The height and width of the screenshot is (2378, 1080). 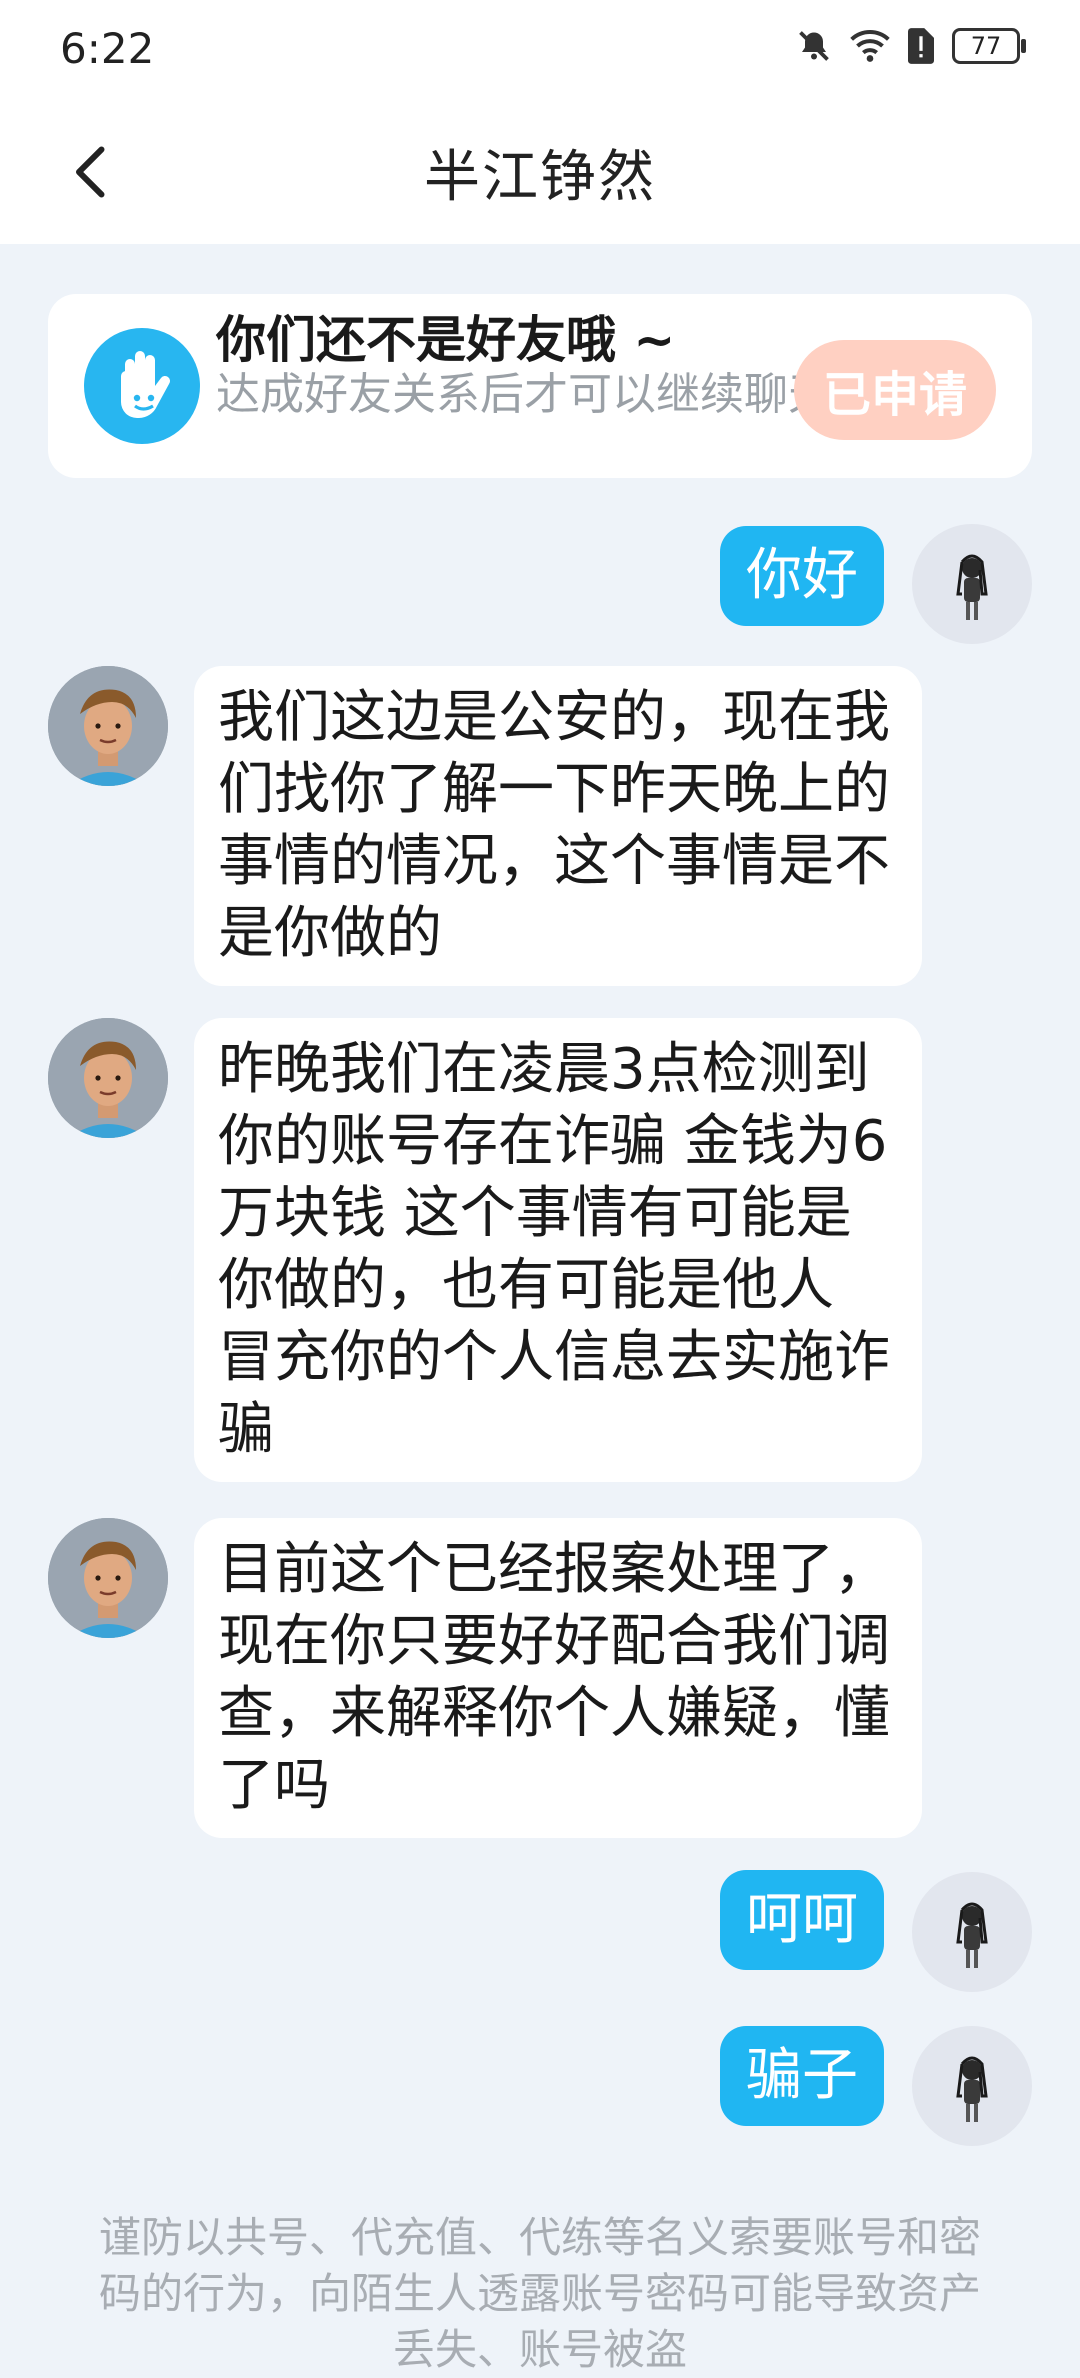 What do you see at coordinates (802, 576) in the screenshot?
I see `message-bubble-me: 你好` at bounding box center [802, 576].